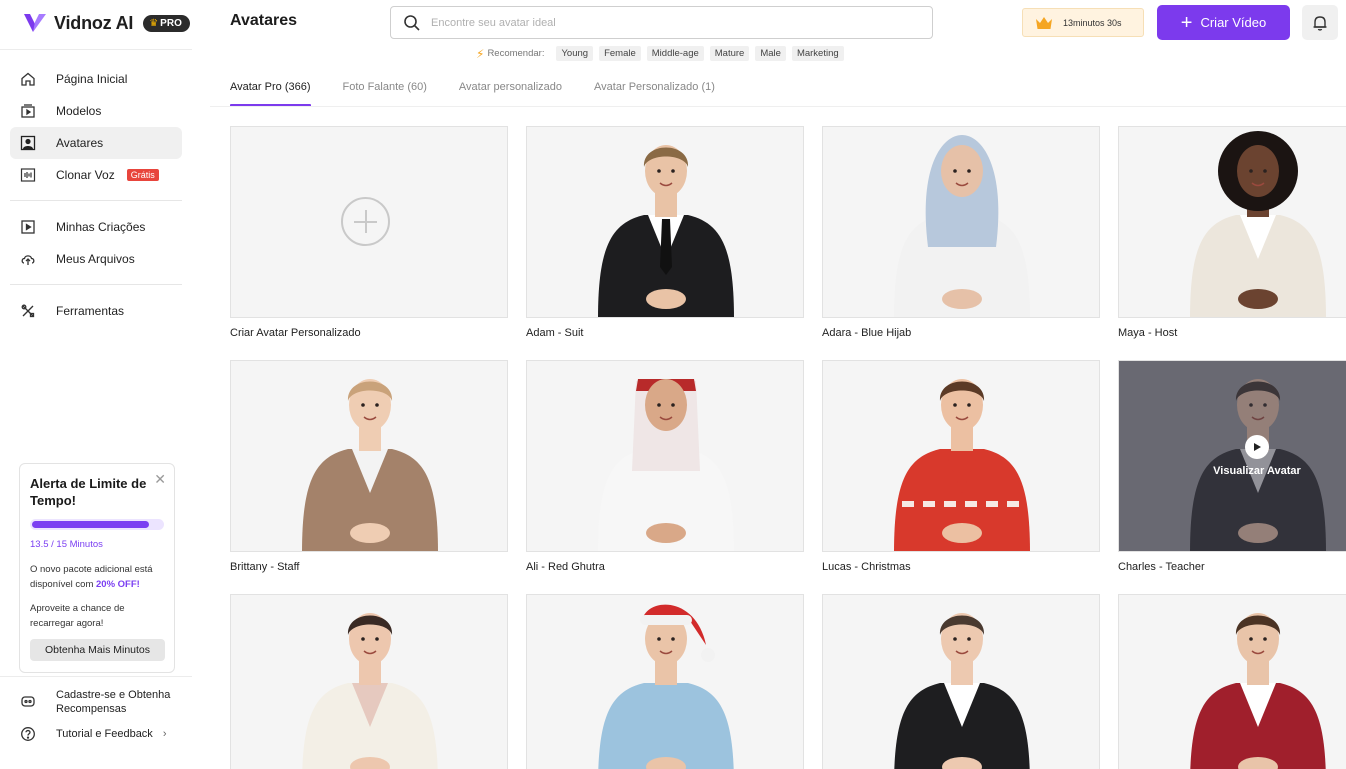 The image size is (1346, 769). Describe the element at coordinates (80, 143) in the screenshot. I see `sidebar-item-label: Avatares` at that location.